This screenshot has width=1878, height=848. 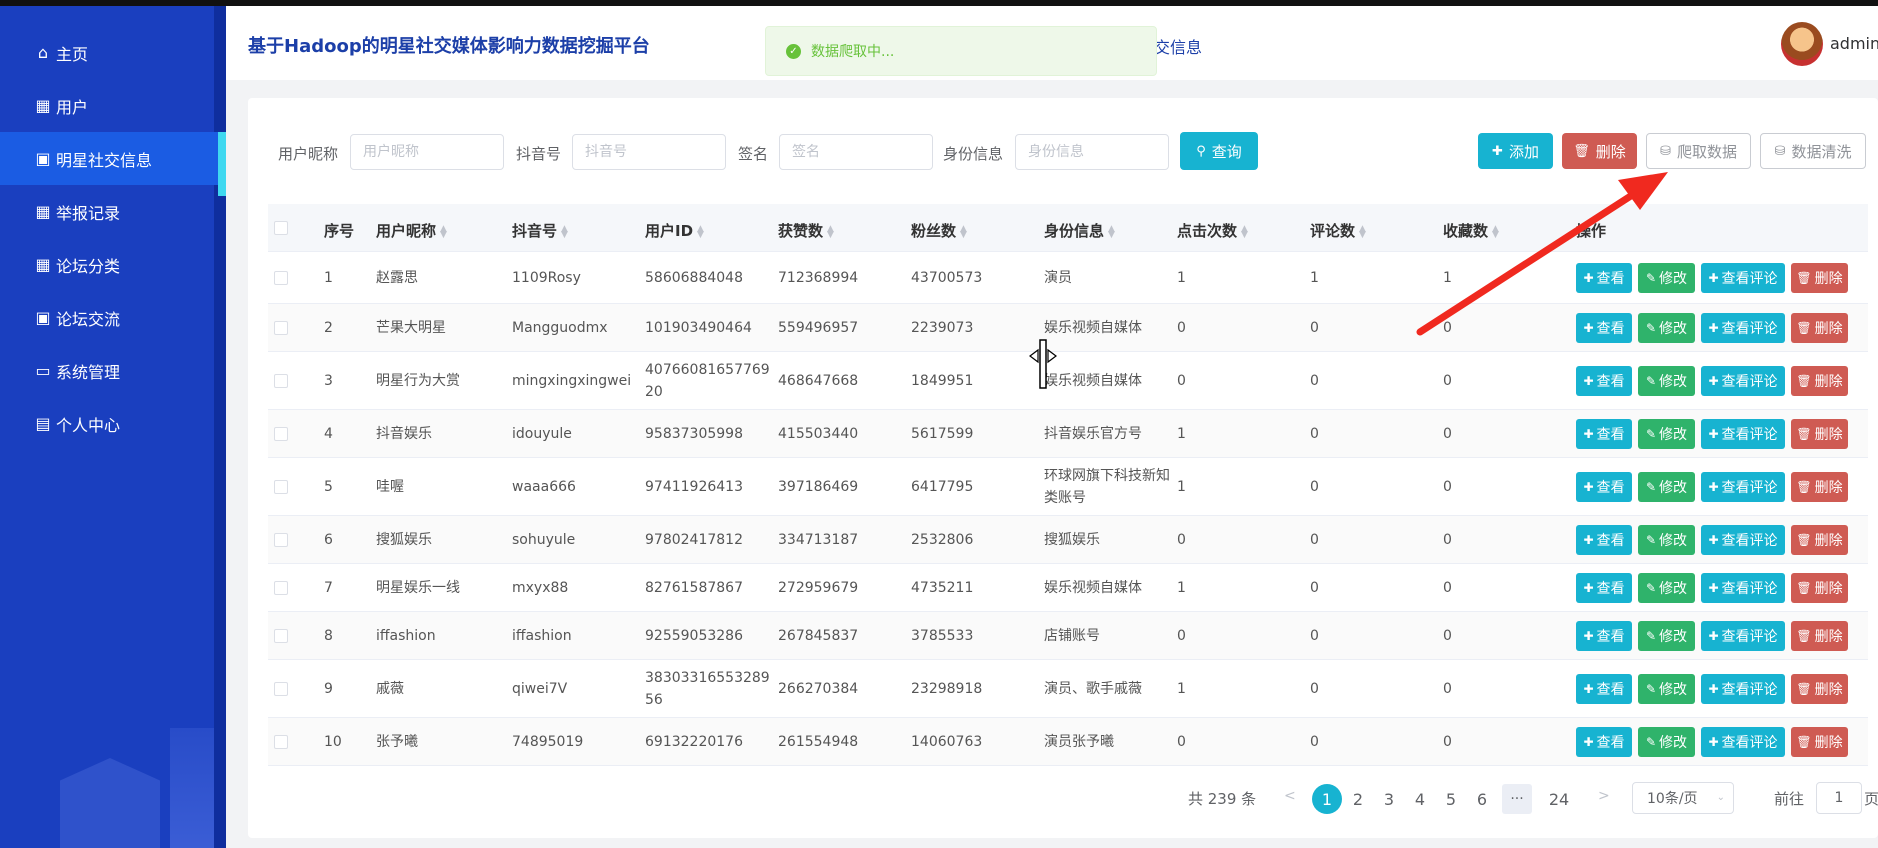 What do you see at coordinates (1802, 44) in the screenshot?
I see `avatar` at bounding box center [1802, 44].